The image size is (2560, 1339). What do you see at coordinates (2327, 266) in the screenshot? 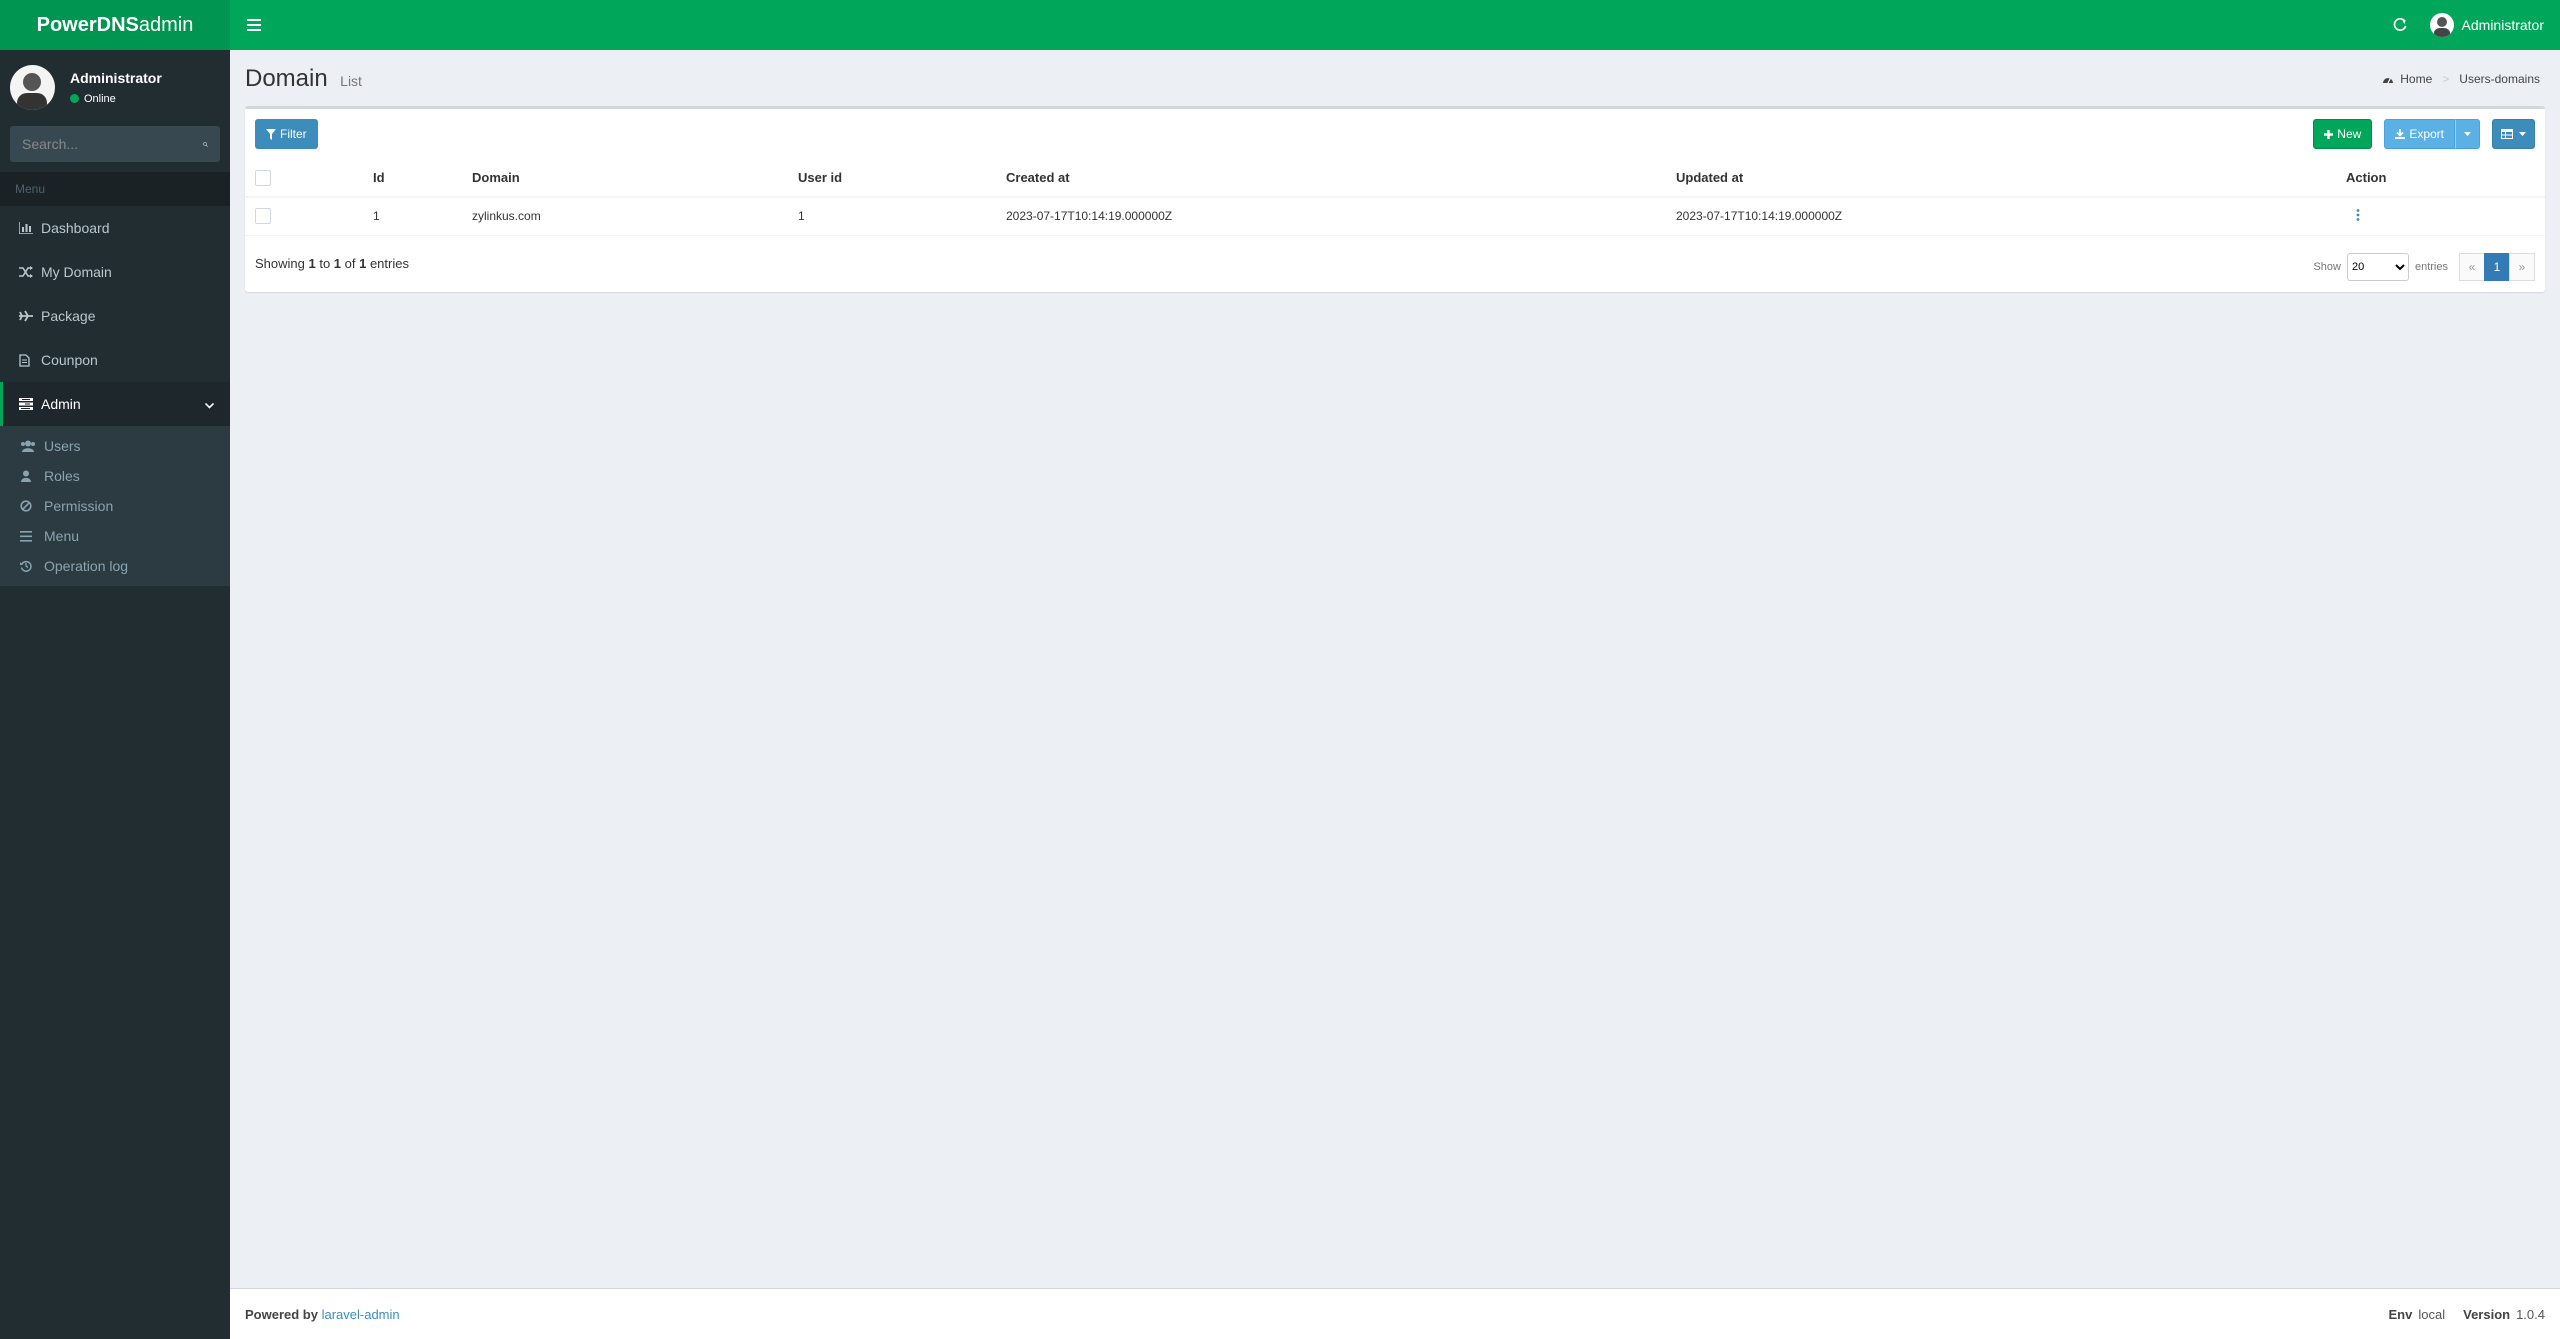
I see `show-label: Show` at bounding box center [2327, 266].